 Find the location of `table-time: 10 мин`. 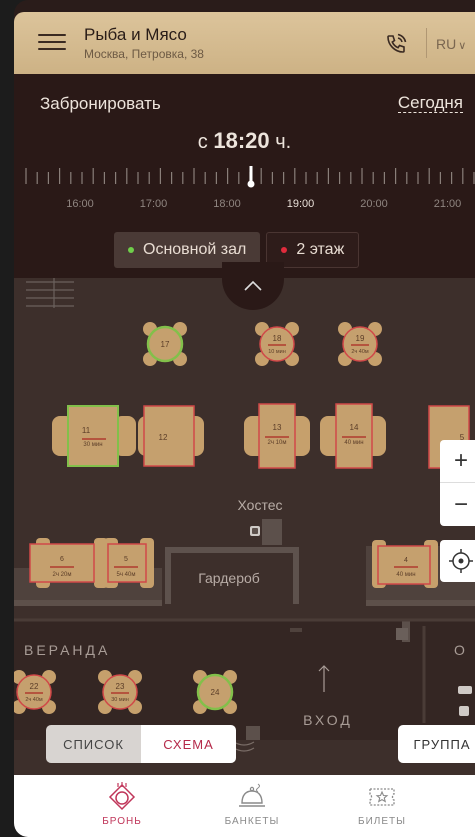

table-time: 10 мин is located at coordinates (277, 352).